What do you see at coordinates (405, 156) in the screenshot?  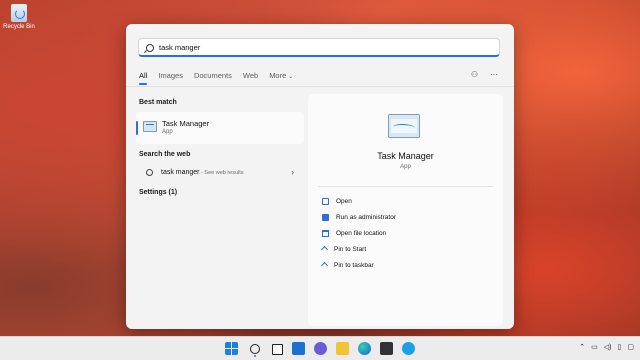 I see `preview-title: Task Manager` at bounding box center [405, 156].